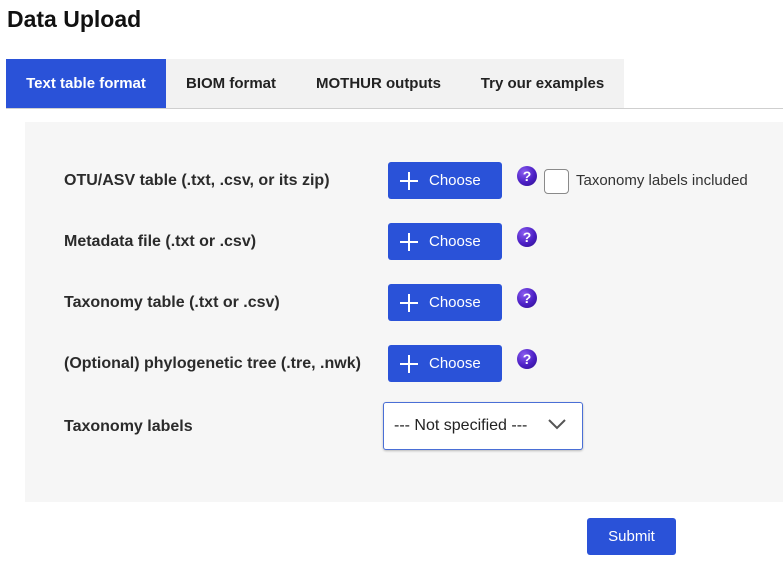 Image resolution: width=783 pixels, height=570 pixels. Describe the element at coordinates (542, 83) in the screenshot. I see `tab-try-our-examples: Try our examples` at that location.